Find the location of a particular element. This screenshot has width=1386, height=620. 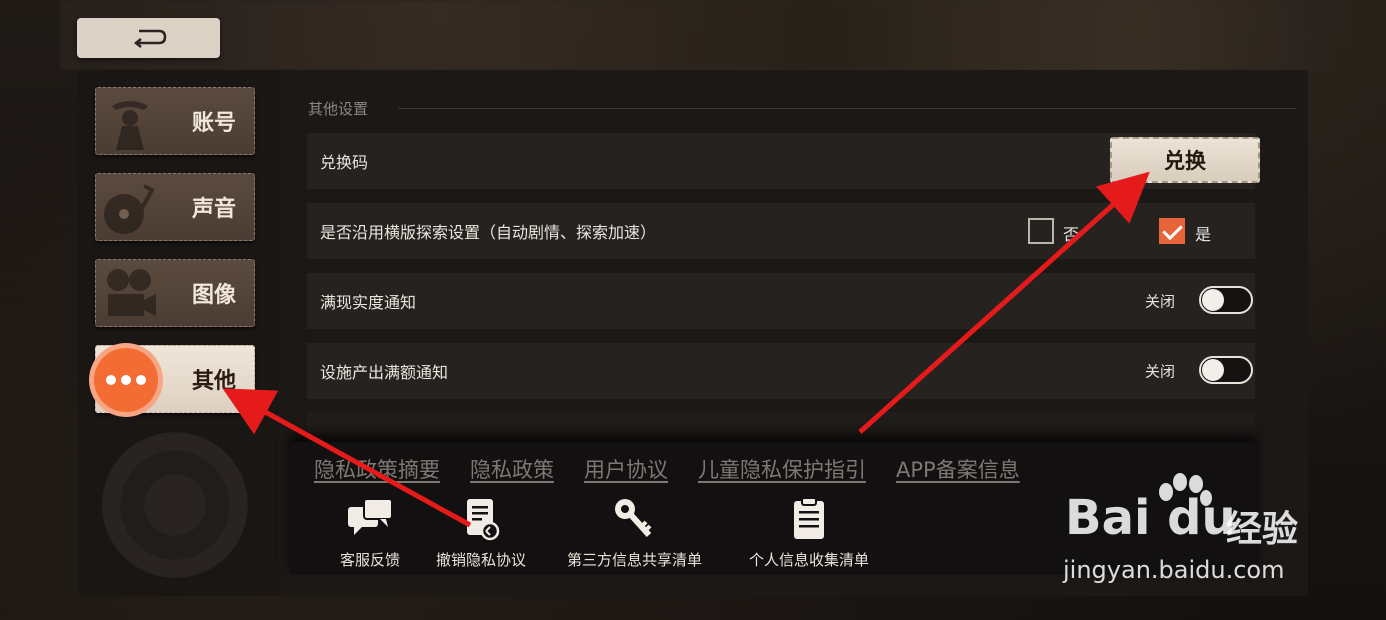

notify-full-label: 满现实度通知 is located at coordinates (368, 302).